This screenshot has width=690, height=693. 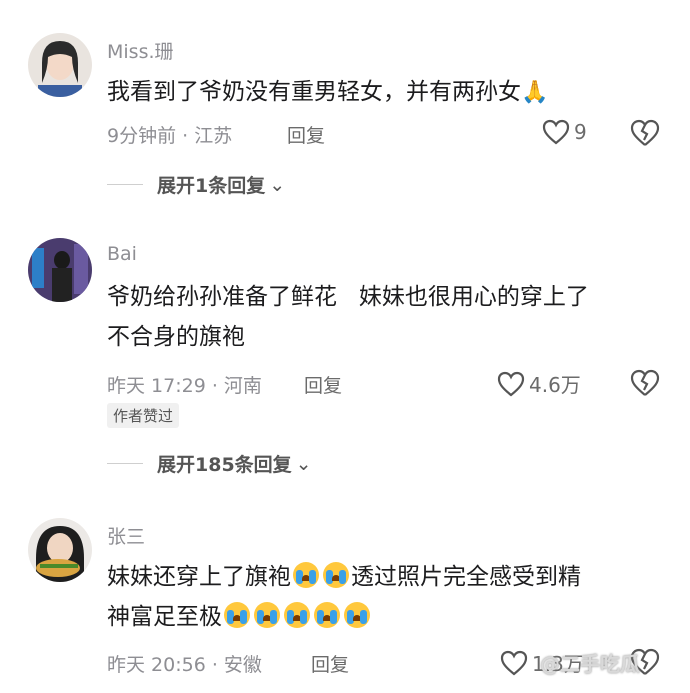 I want to click on expand-replies-label: 展开185条回复, so click(x=224, y=465).